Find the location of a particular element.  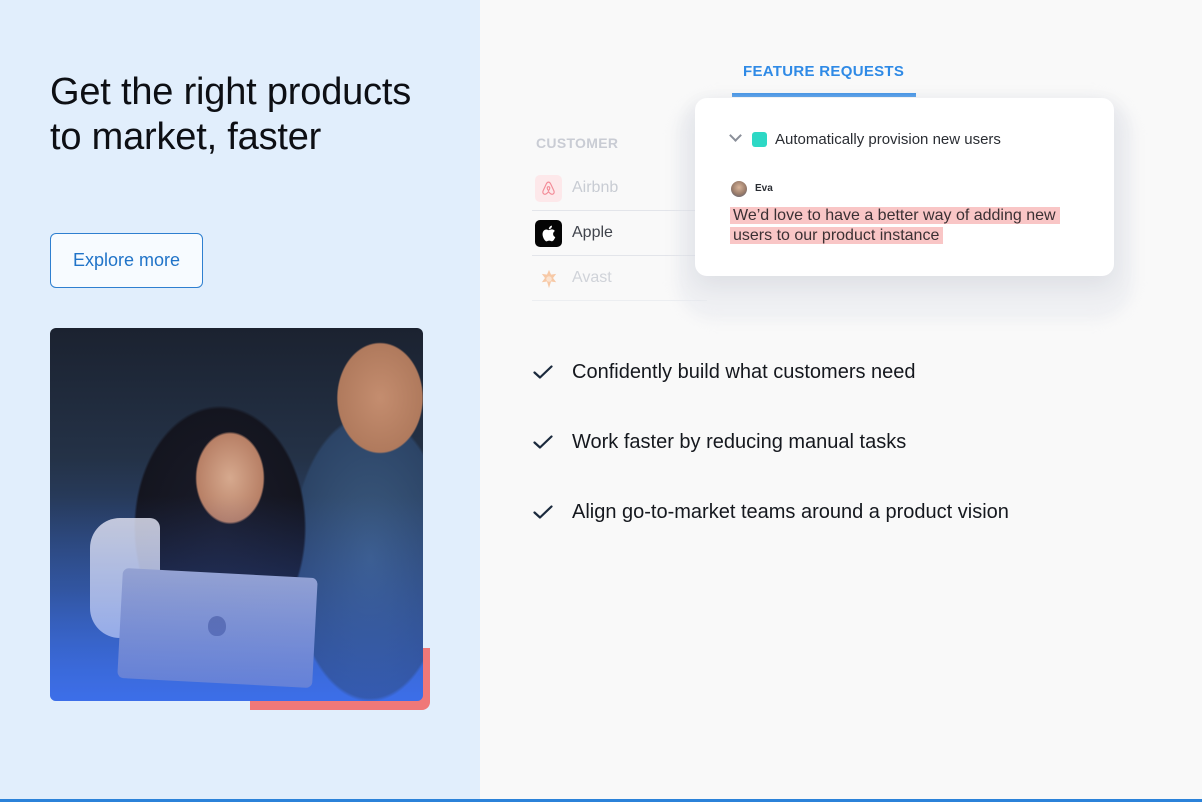

chevron-down-icon is located at coordinates (735, 135).